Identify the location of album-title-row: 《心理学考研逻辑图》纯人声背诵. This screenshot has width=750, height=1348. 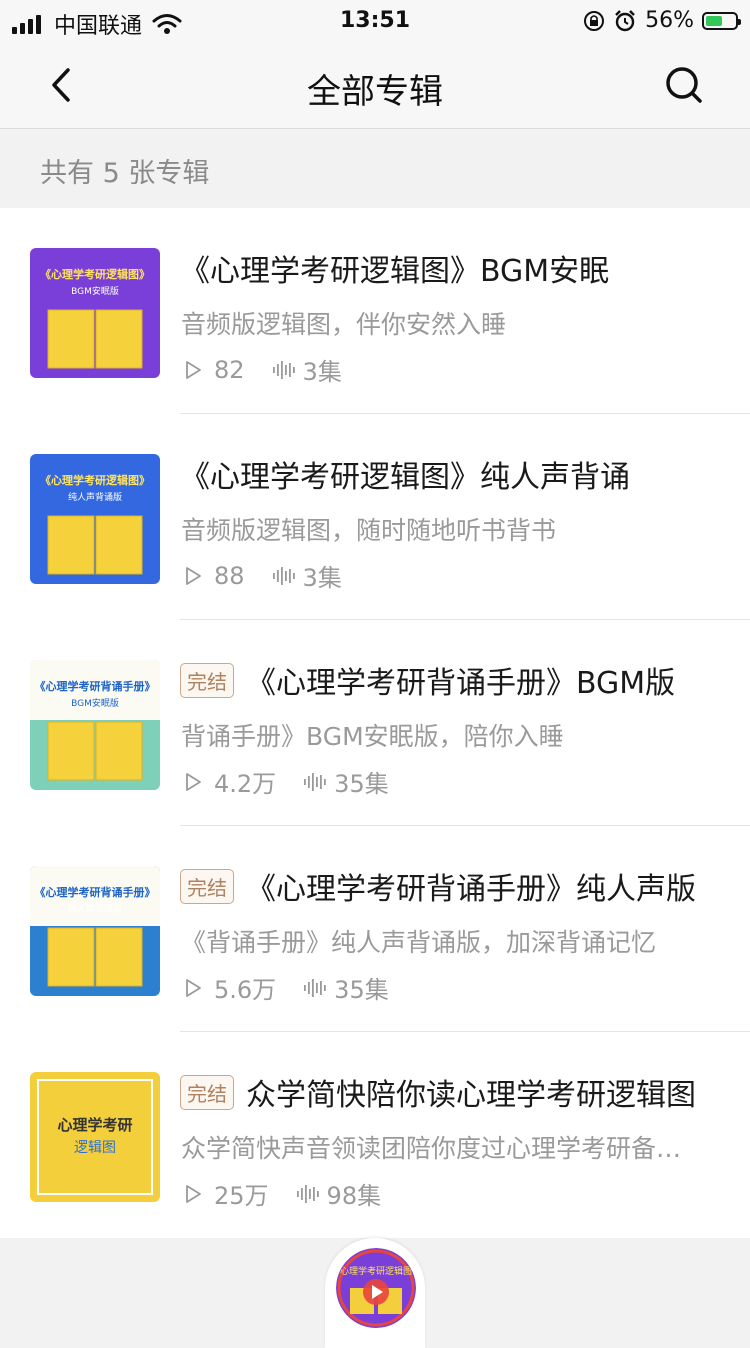
(405, 474).